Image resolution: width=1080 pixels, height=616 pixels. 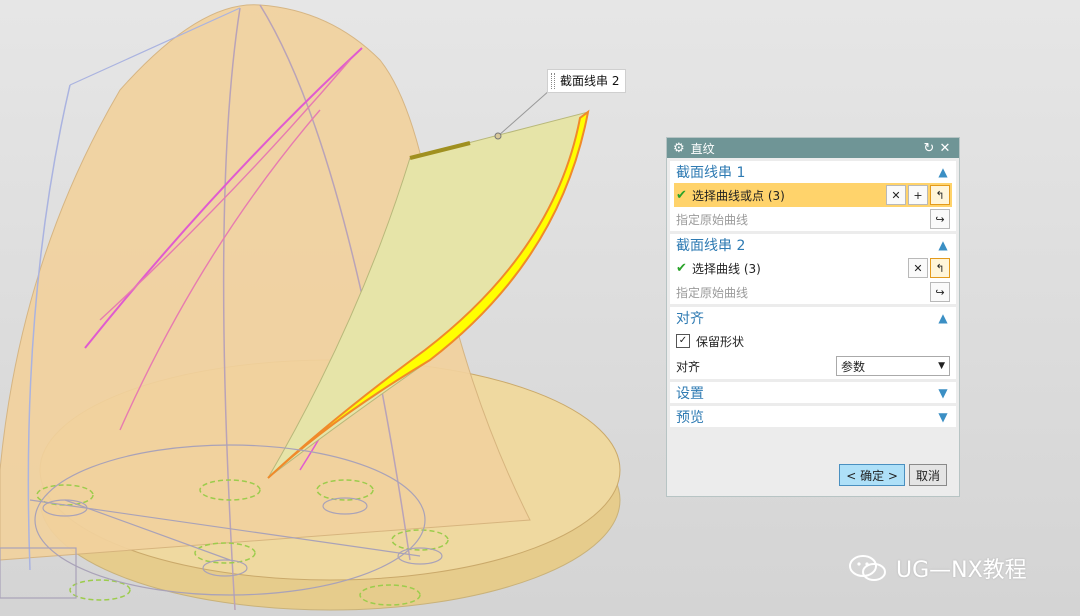 I want to click on select-curve-or-point-row: ✔ 选择曲线或点 (3) ✕ + ↰, so click(x=813, y=195).